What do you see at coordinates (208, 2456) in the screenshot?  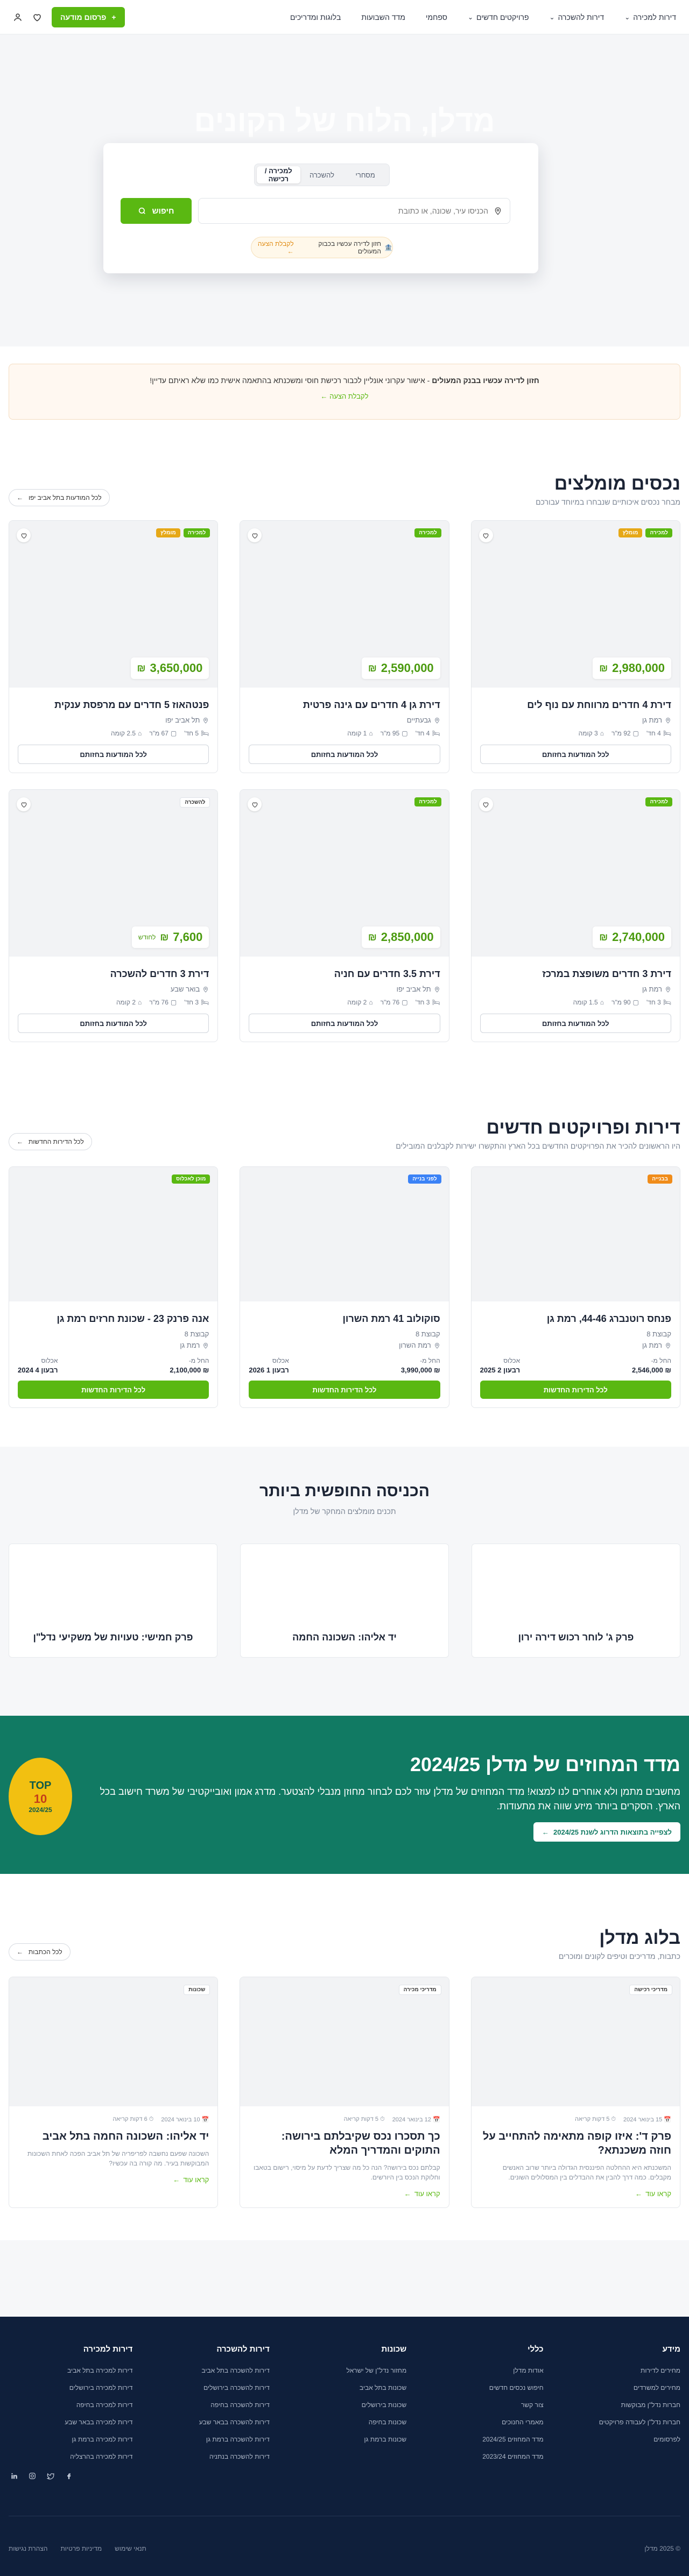 I see `footer-link: דירות להשכרה בנתניה` at bounding box center [208, 2456].